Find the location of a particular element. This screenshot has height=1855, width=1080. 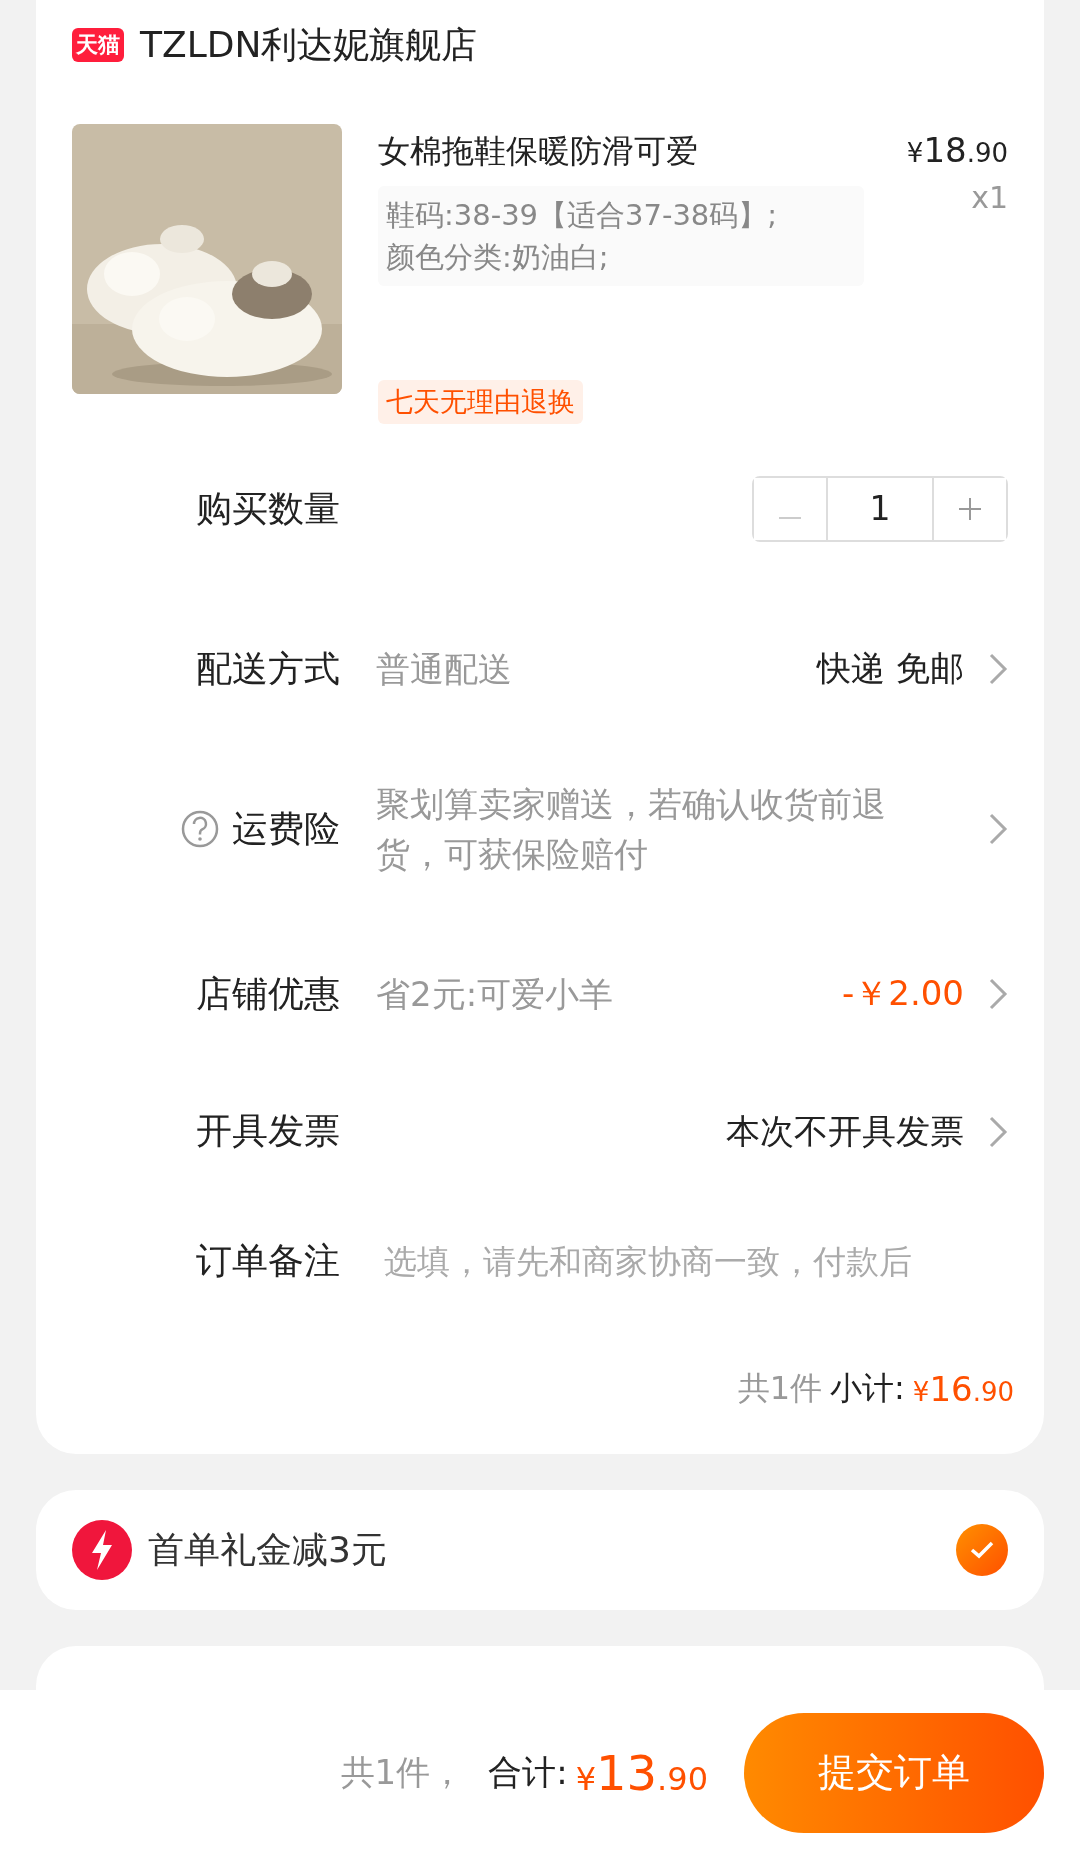

product-specs: 鞋码:38-39【适合37-38码】; 颜色分类:奶油白; is located at coordinates (621, 236).